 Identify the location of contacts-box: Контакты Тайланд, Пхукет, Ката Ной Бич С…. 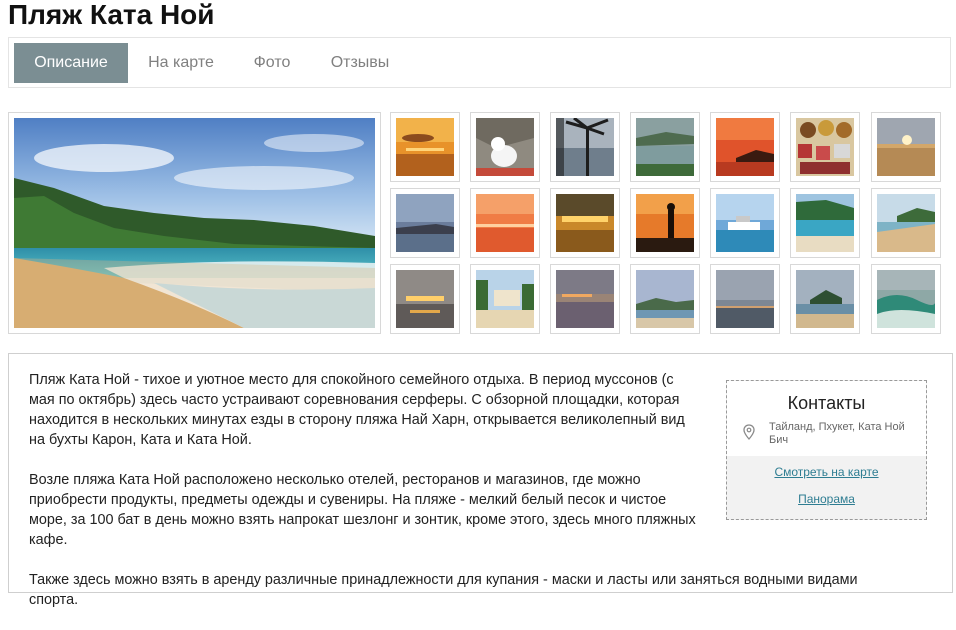
(826, 450).